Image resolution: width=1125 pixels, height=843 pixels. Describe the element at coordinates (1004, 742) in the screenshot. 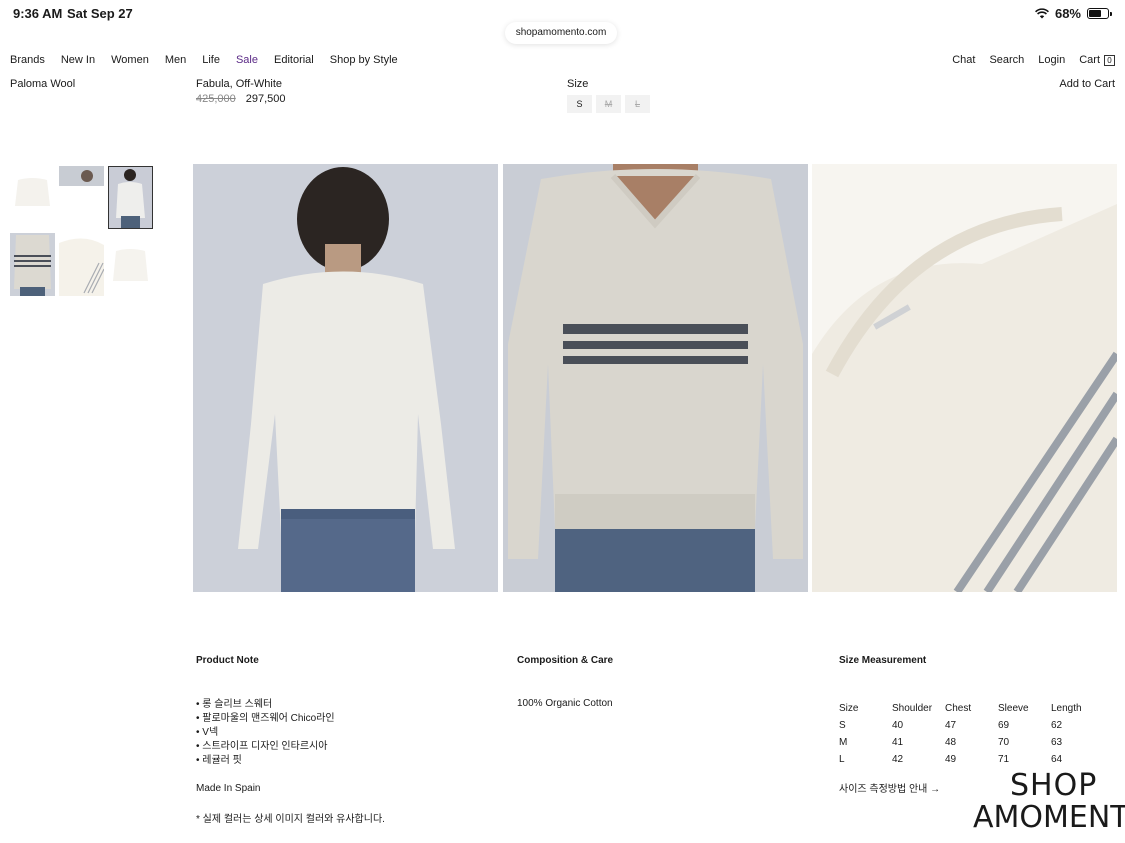

I see `table-cell: 70` at that location.